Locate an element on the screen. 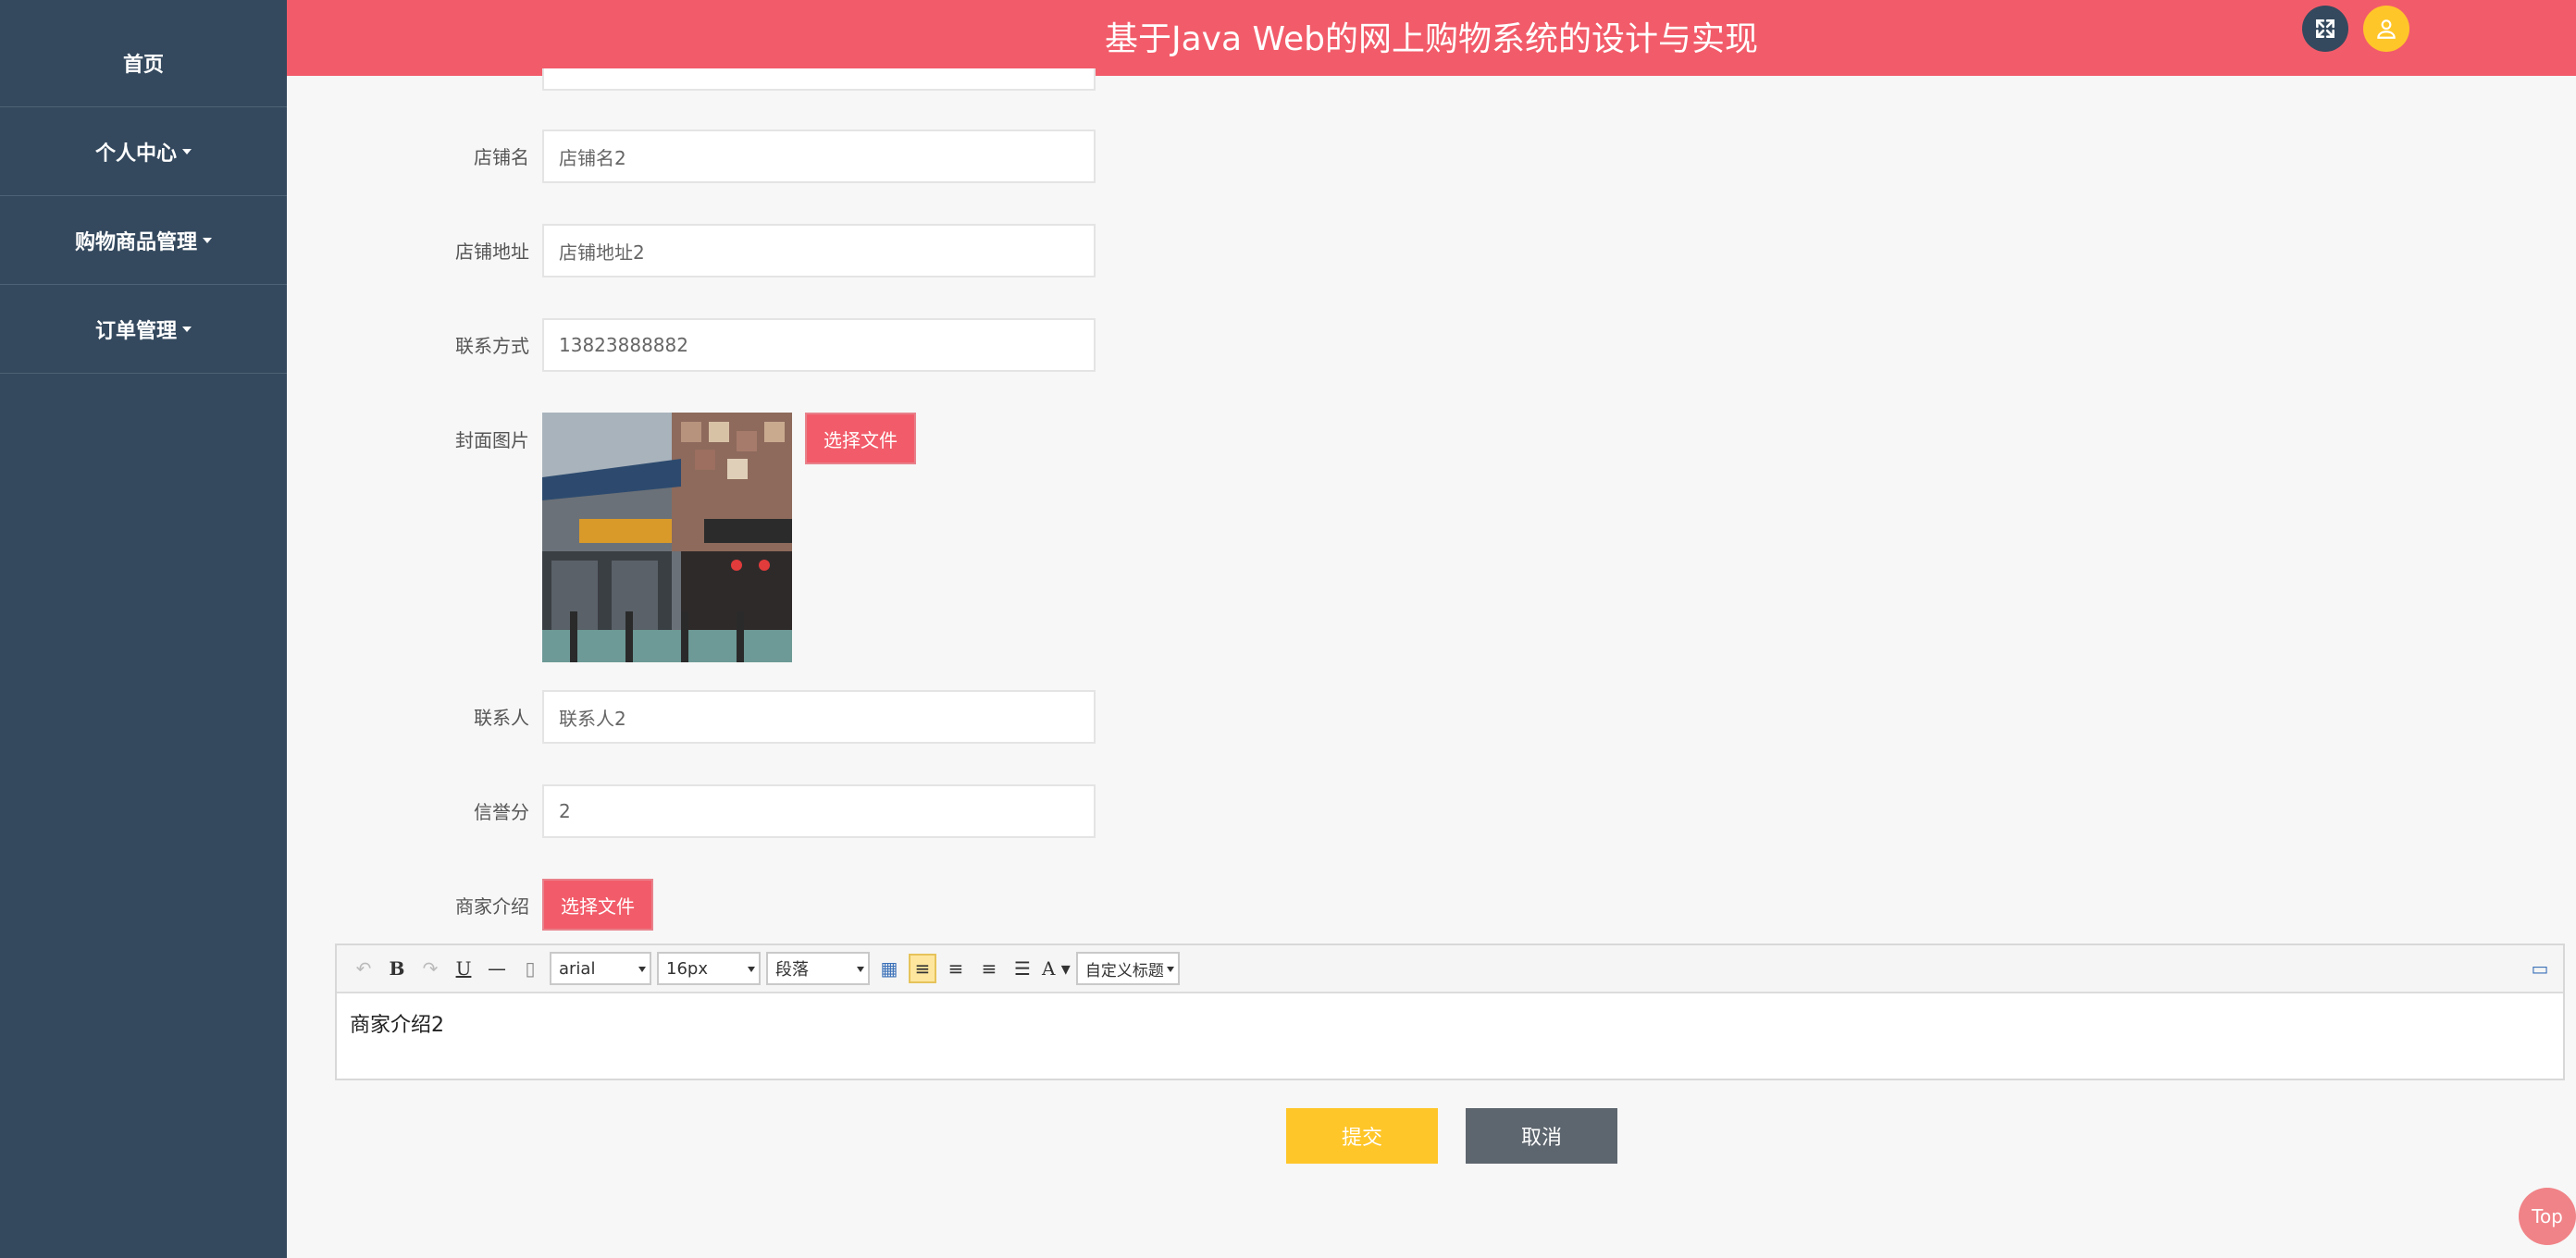  paragraph-select: 段落 is located at coordinates (818, 969).